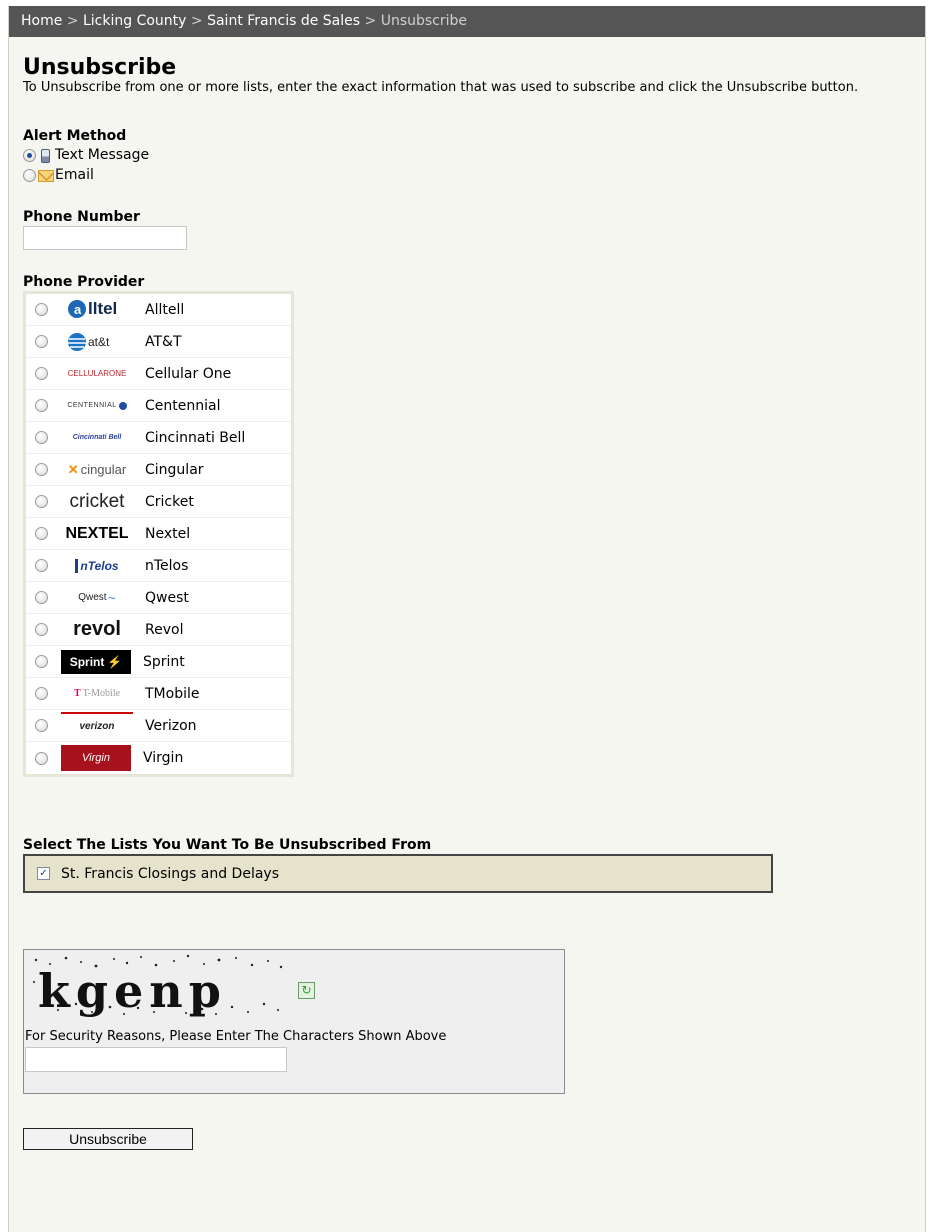 This screenshot has width=934, height=1232. I want to click on provider-name: Alltell, so click(165, 309).